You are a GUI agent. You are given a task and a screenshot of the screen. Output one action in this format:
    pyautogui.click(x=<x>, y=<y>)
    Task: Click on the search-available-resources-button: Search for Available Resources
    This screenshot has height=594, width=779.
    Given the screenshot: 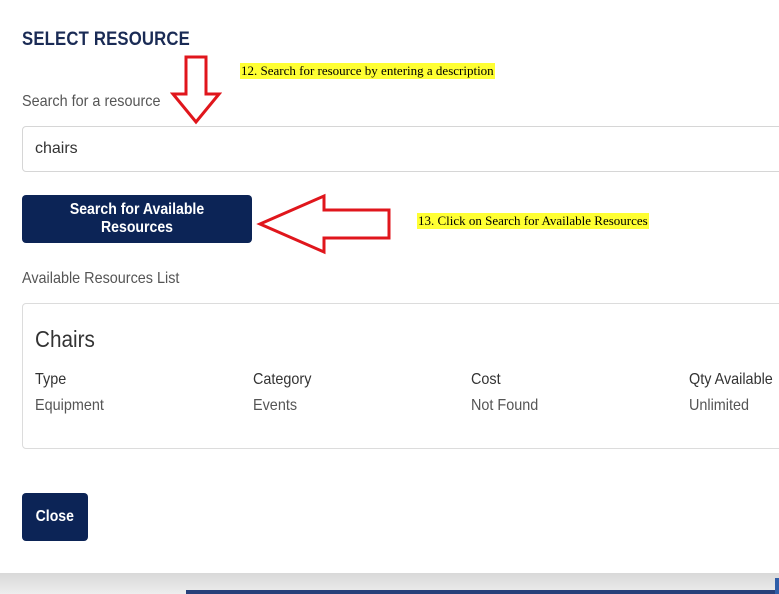 What is the action you would take?
    pyautogui.click(x=137, y=219)
    